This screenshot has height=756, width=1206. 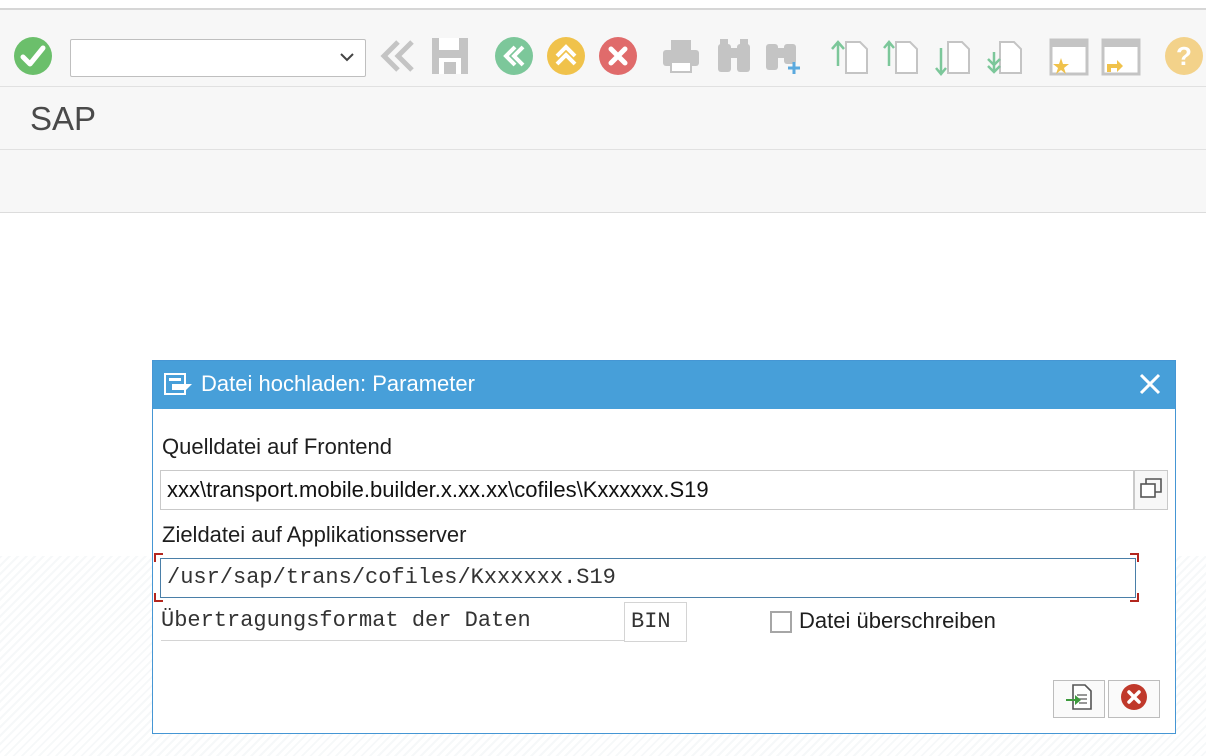 What do you see at coordinates (603, 5) in the screenshot?
I see `window-top-edge` at bounding box center [603, 5].